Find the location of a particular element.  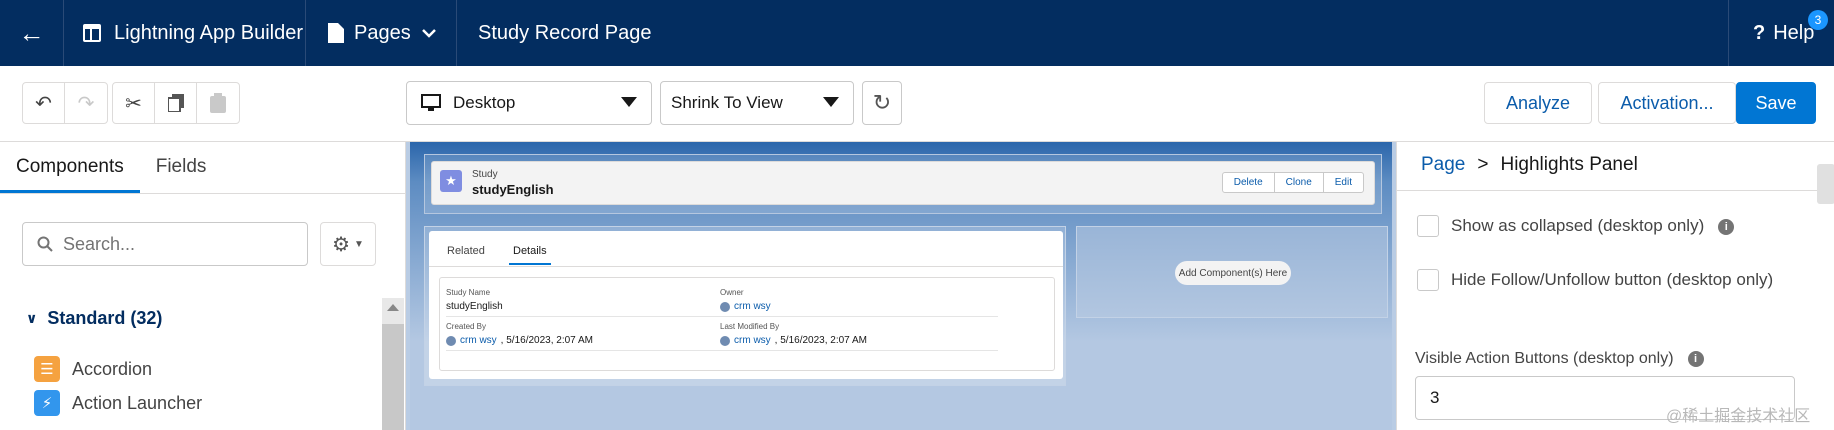

breadcrumb-current: Highlights Panel is located at coordinates (1569, 164).